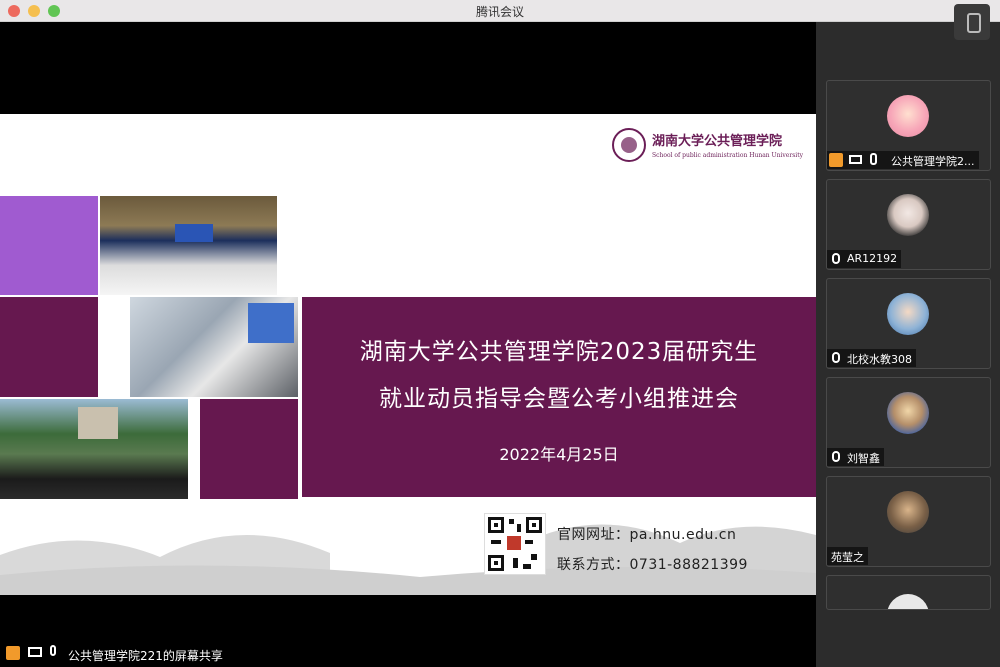 This screenshot has width=1000, height=667. What do you see at coordinates (49, 347) in the screenshot?
I see `purple-block-dark-left` at bounding box center [49, 347].